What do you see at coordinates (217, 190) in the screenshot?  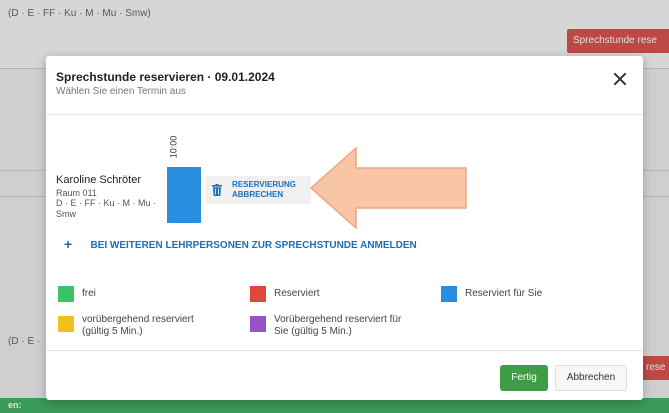 I see `trash-icon` at bounding box center [217, 190].